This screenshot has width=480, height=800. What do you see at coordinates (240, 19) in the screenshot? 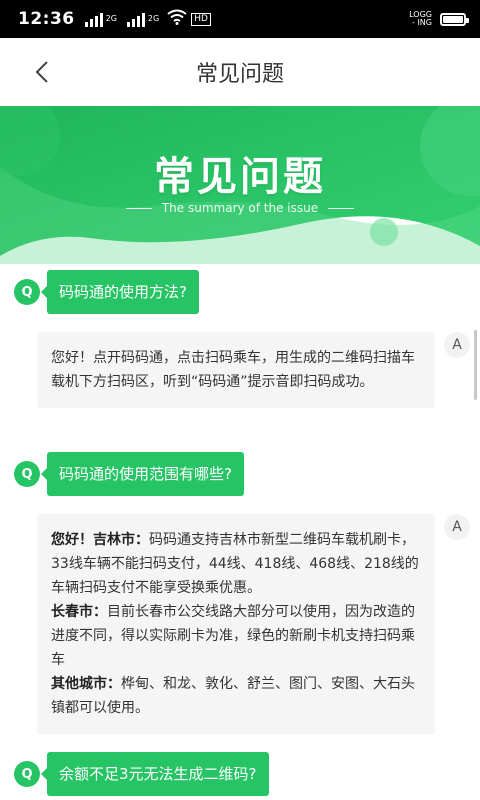
I see `status-bar: 12:36 2G 2G HD LOGG - ING` at bounding box center [240, 19].